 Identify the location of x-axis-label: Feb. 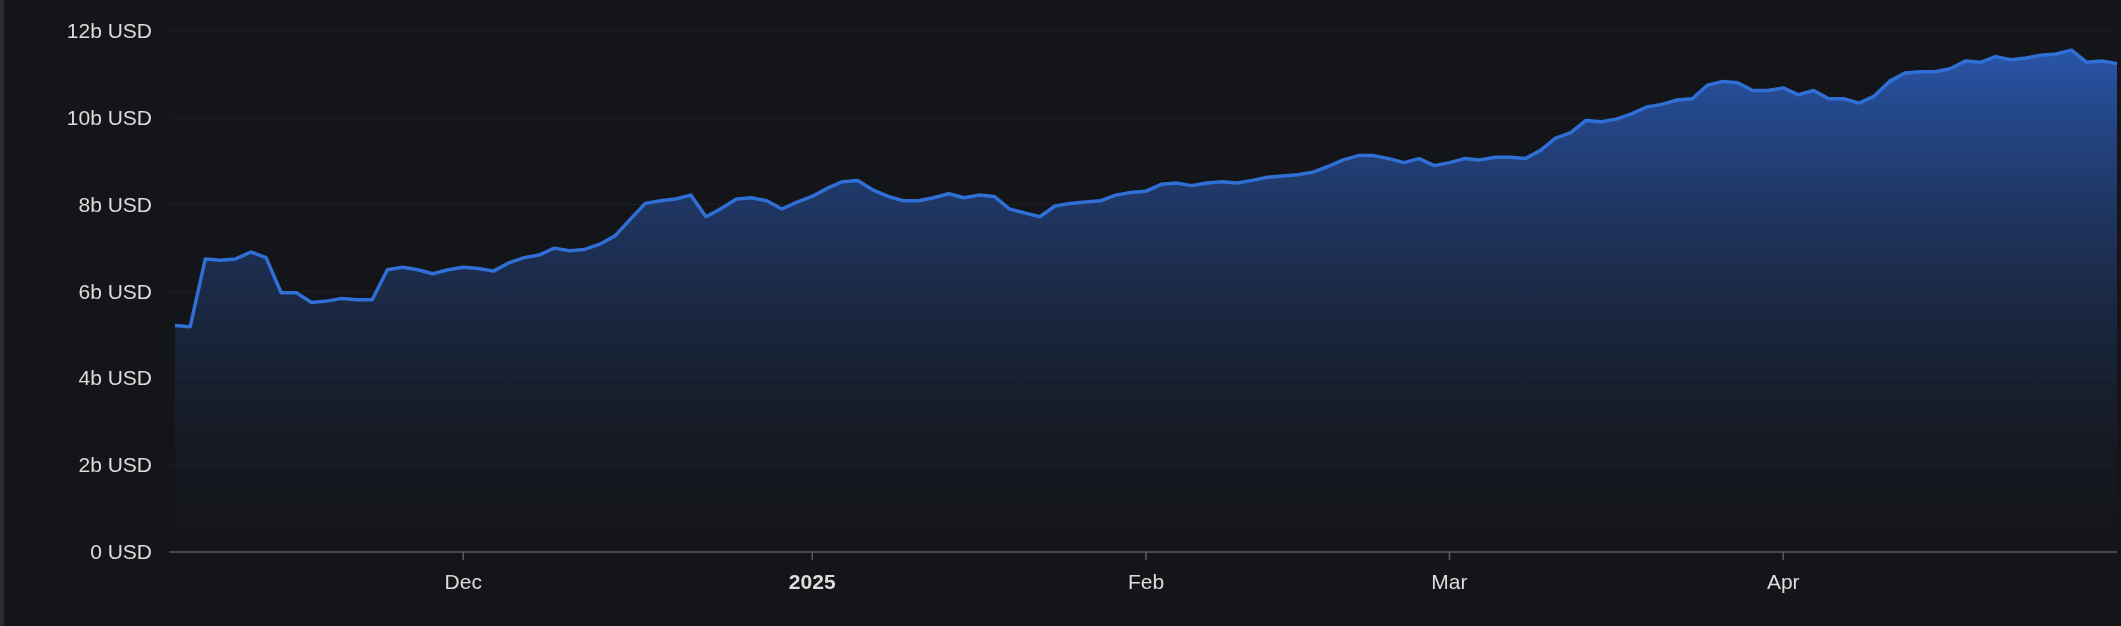
(1146, 581).